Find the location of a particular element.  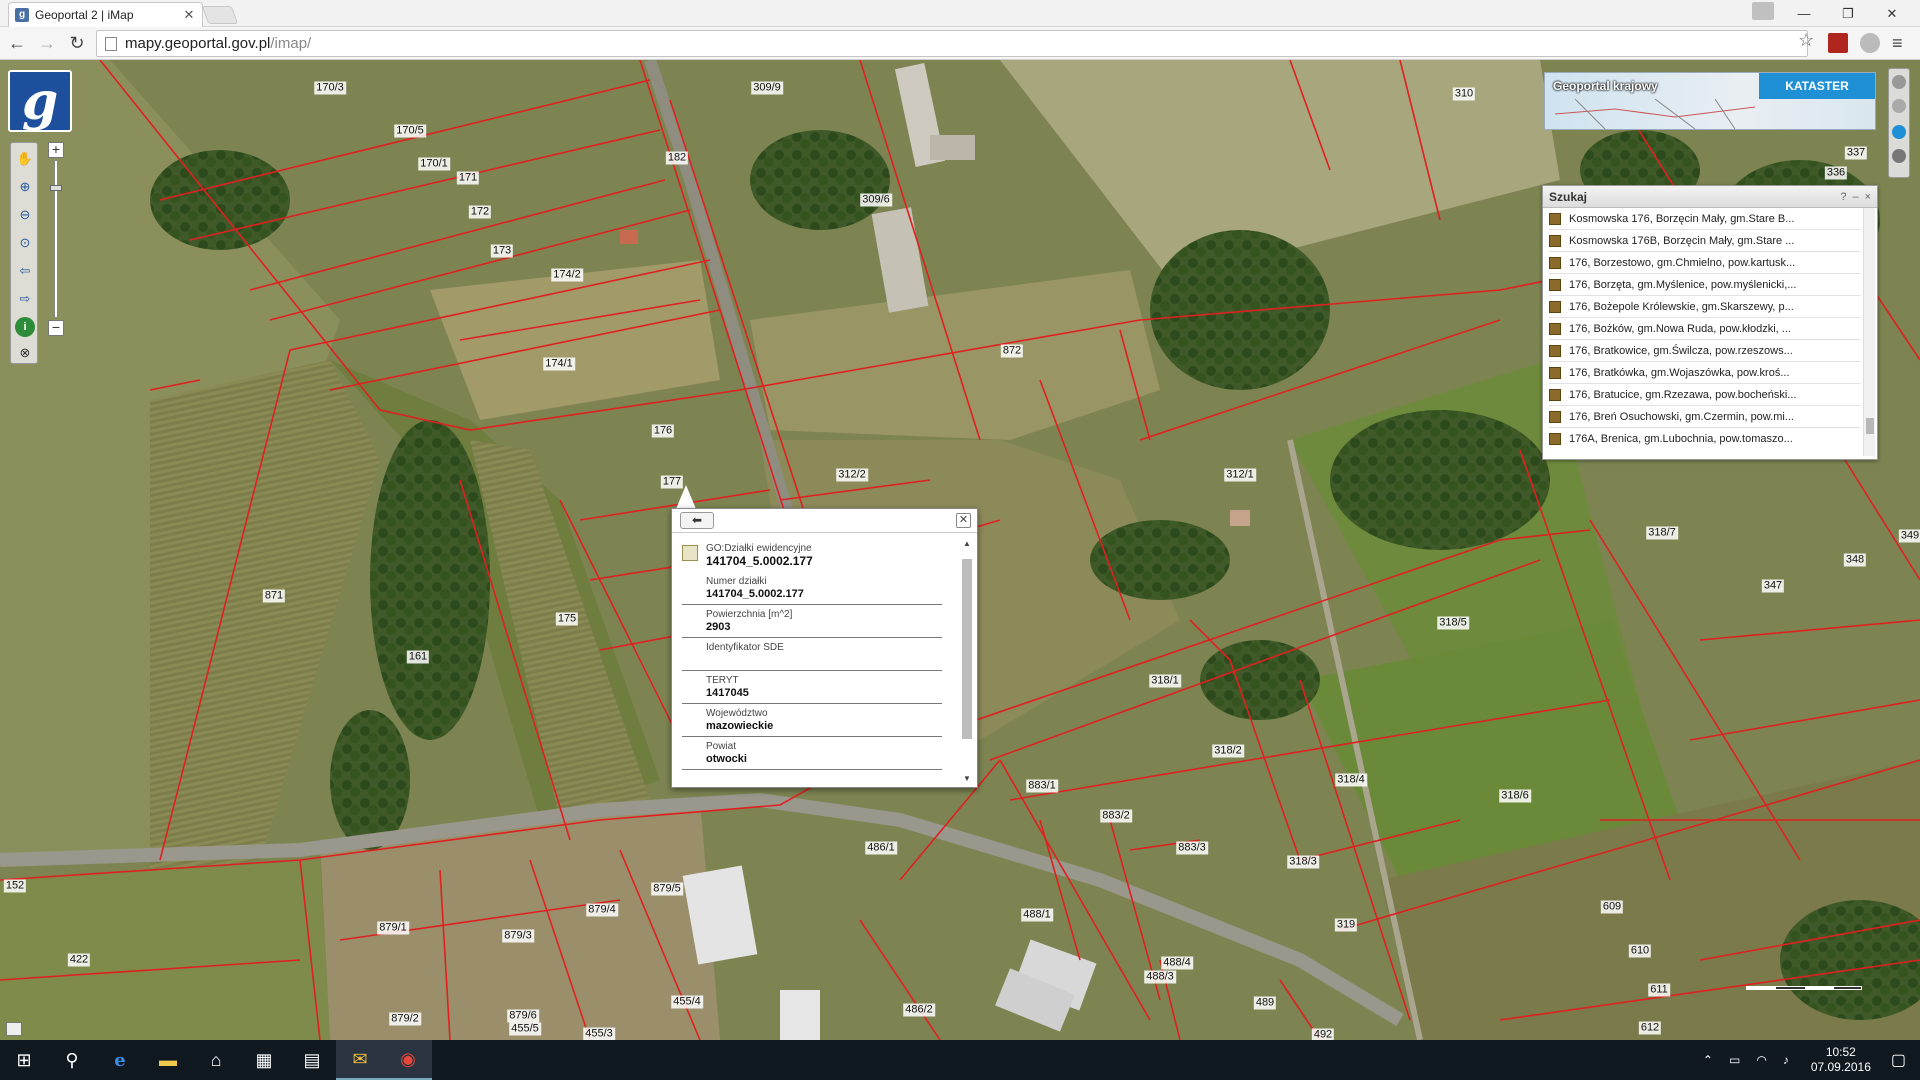

minimize-panel-icon: – is located at coordinates (1855, 197).